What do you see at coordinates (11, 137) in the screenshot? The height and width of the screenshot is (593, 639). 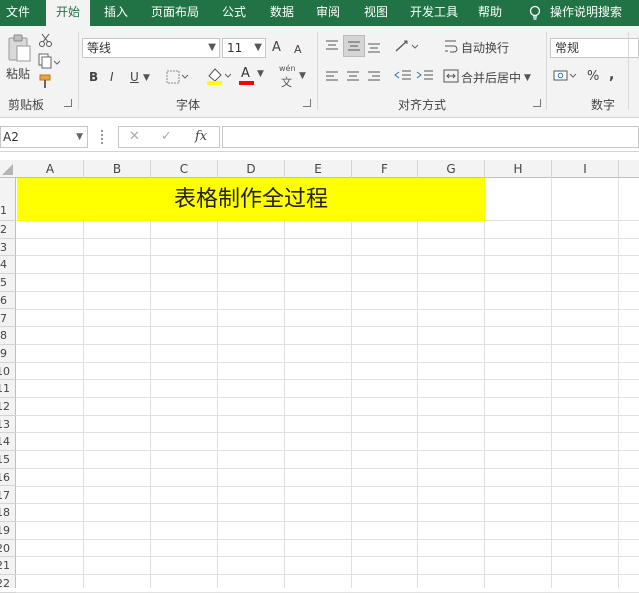 I see `name-box-value: A2` at bounding box center [11, 137].